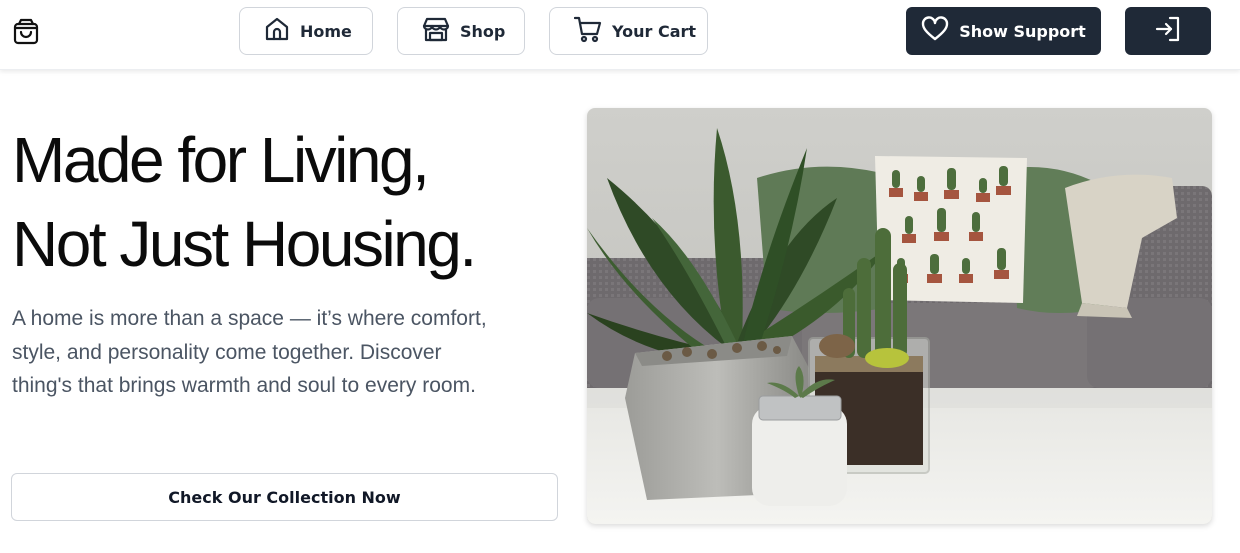 Image resolution: width=1240 pixels, height=553 pixels. Describe the element at coordinates (221, 160) in the screenshot. I see `hero-title-line-1: Made for Living,` at that location.